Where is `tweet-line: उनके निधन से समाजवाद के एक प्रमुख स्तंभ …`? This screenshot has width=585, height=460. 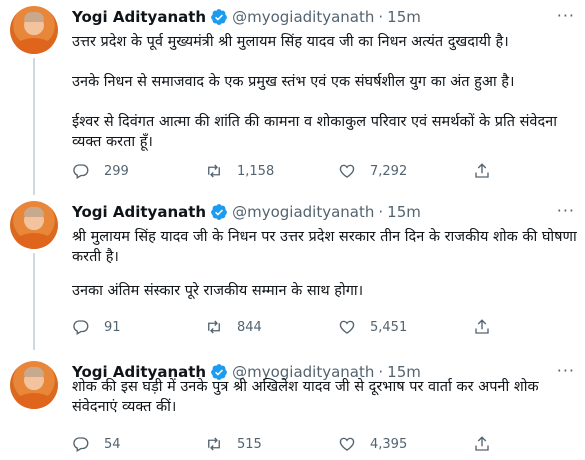
tweet-line: उनके निधन से समाजवाद के एक प्रमुख स्तंभ … is located at coordinates (293, 82).